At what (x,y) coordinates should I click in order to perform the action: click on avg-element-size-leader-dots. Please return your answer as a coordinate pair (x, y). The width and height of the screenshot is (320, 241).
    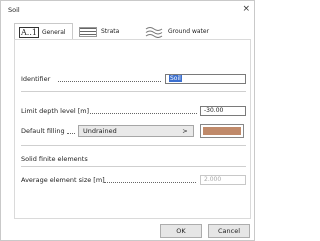
    Looking at the image, I should click on (150, 182).